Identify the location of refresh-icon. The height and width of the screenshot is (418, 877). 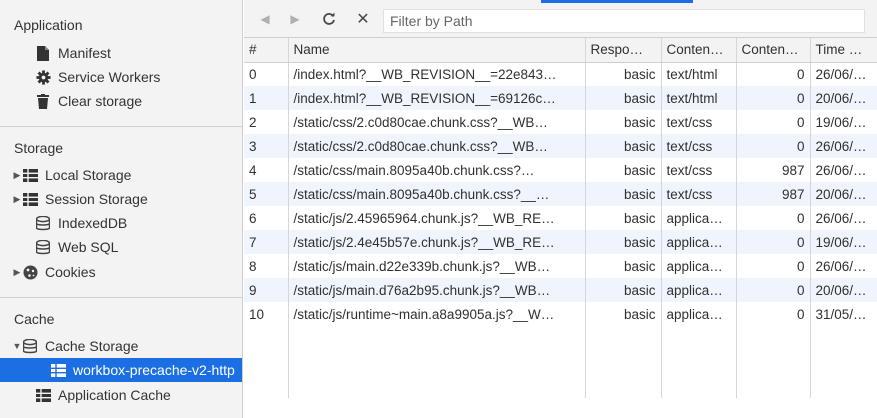
(329, 19).